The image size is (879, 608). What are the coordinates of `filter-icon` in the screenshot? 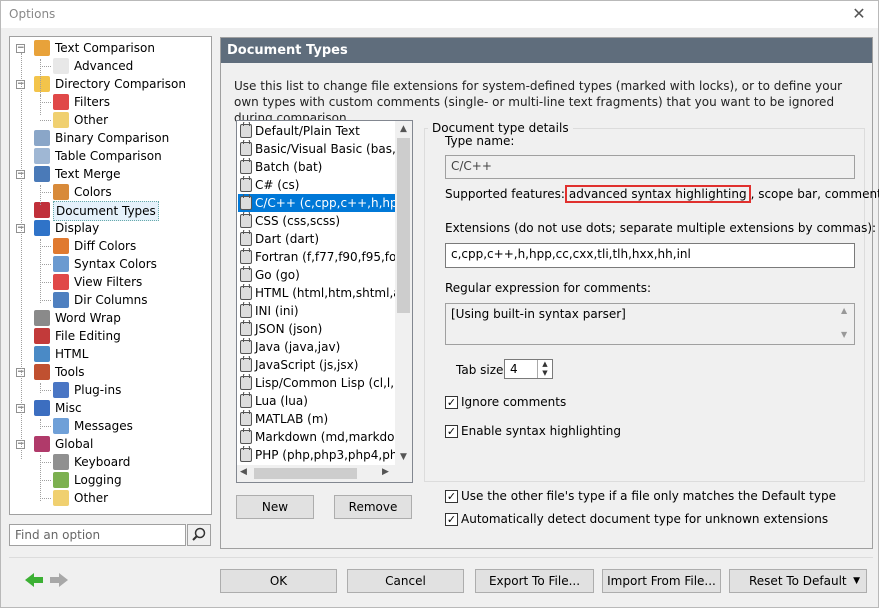 It's located at (61, 102).